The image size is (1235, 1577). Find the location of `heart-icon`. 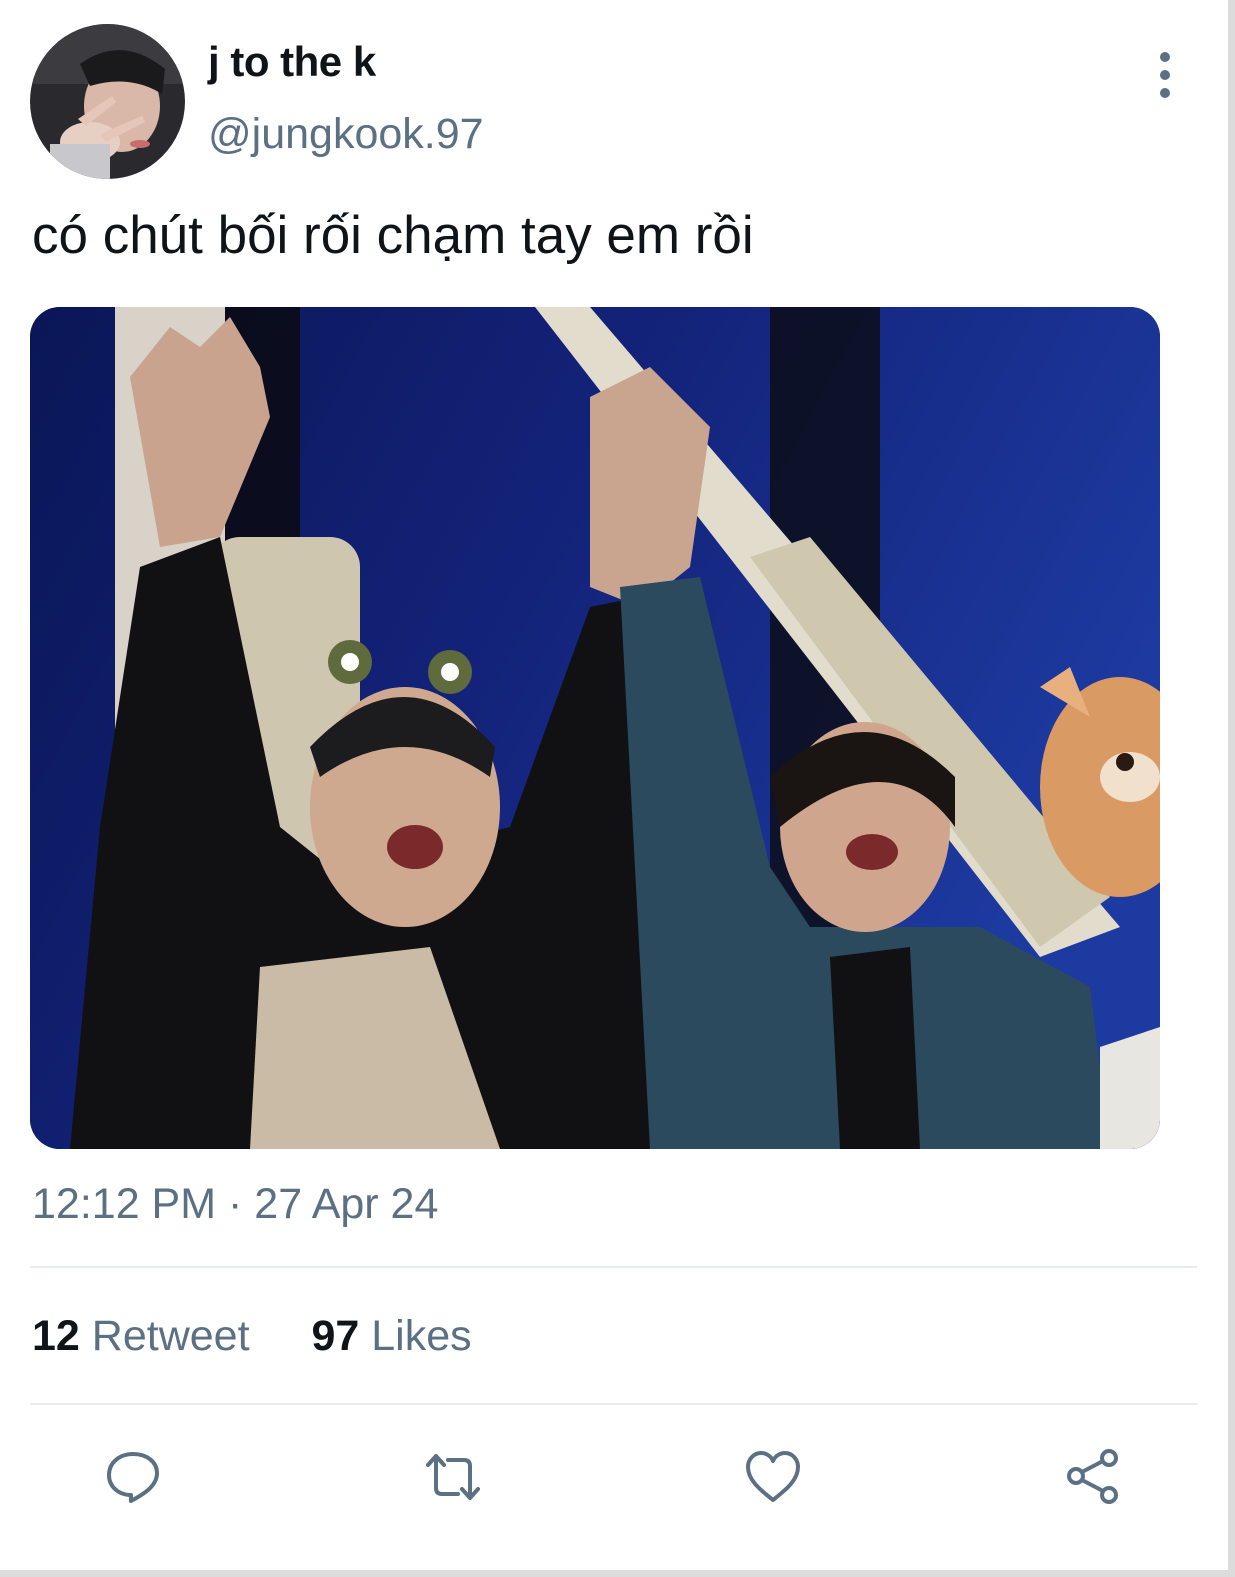

heart-icon is located at coordinates (773, 1476).